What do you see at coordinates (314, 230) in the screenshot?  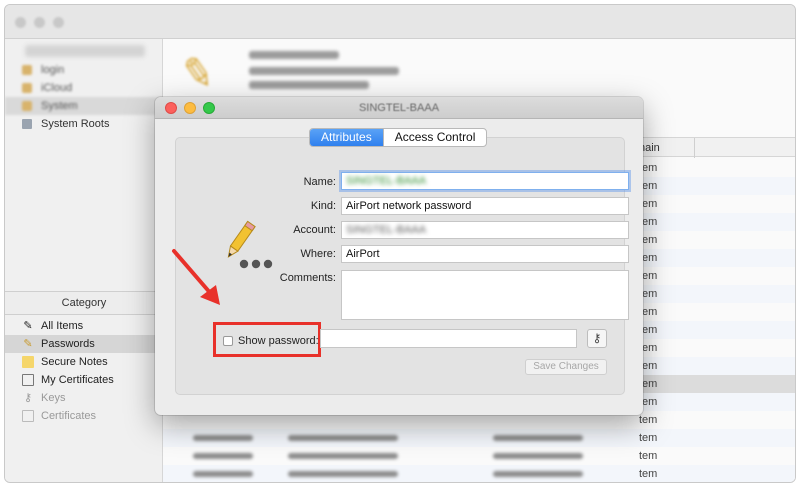 I see `account-label: Account:` at bounding box center [314, 230].